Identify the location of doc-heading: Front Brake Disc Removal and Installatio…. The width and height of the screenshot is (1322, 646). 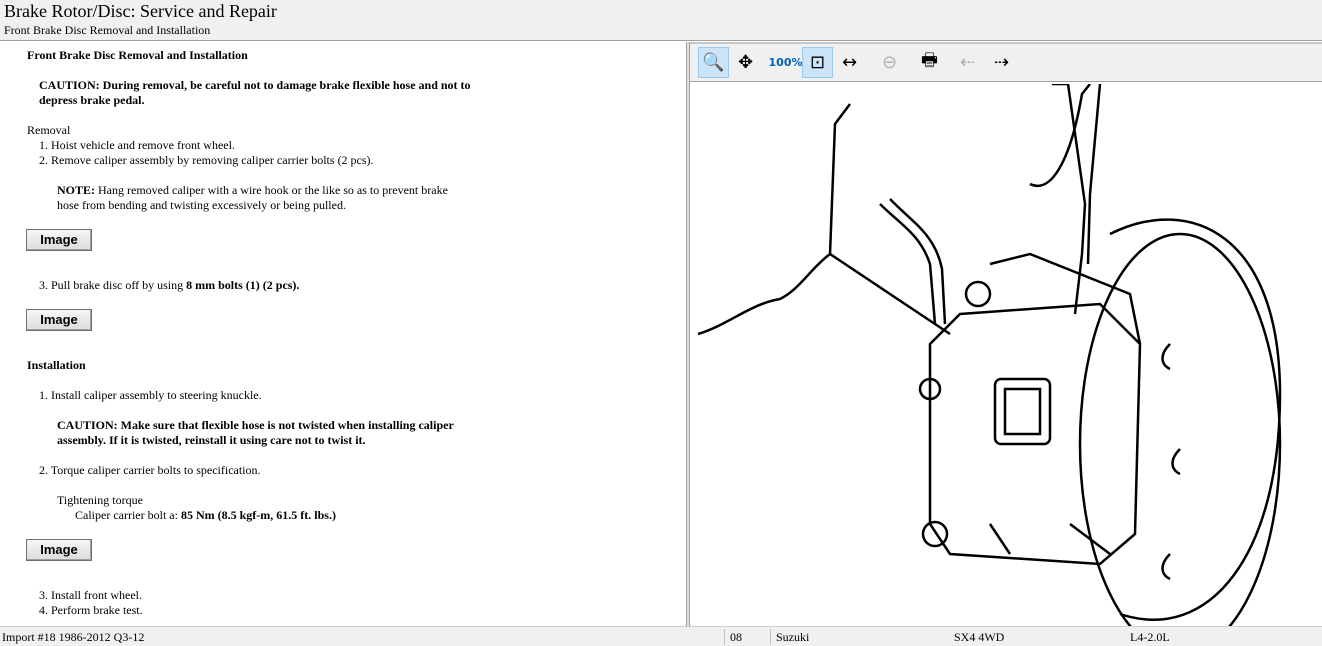
(137, 55).